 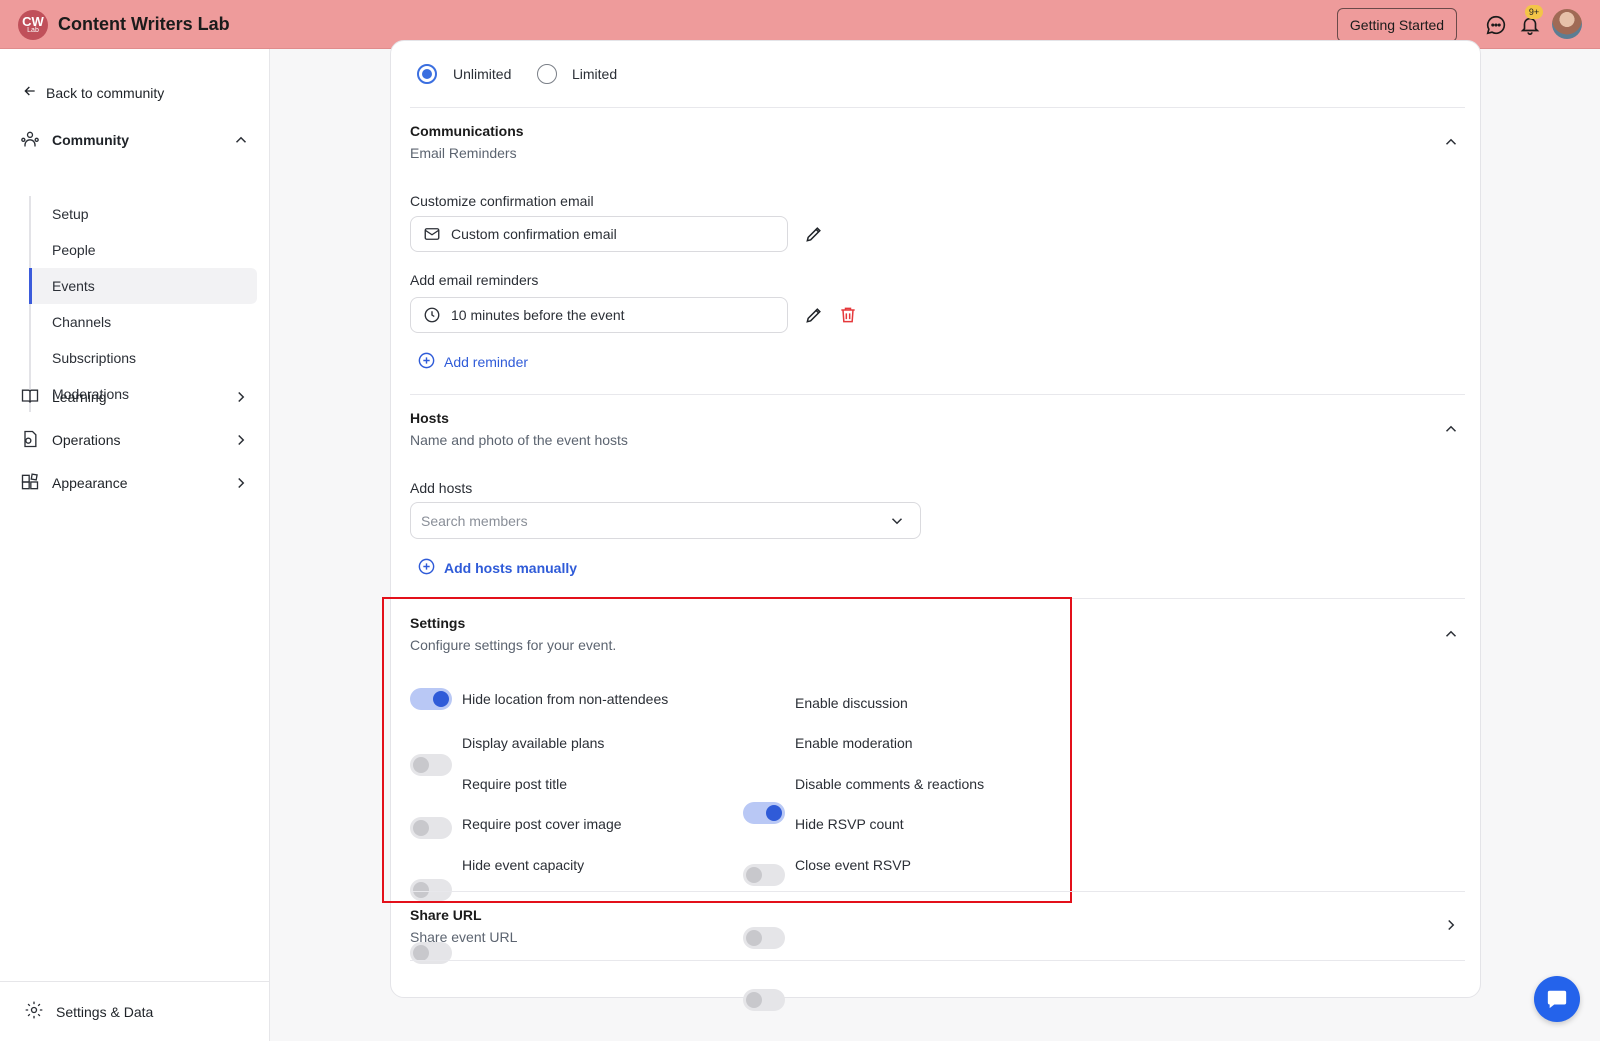 I want to click on notification-badge: 9+, so click(x=1534, y=12).